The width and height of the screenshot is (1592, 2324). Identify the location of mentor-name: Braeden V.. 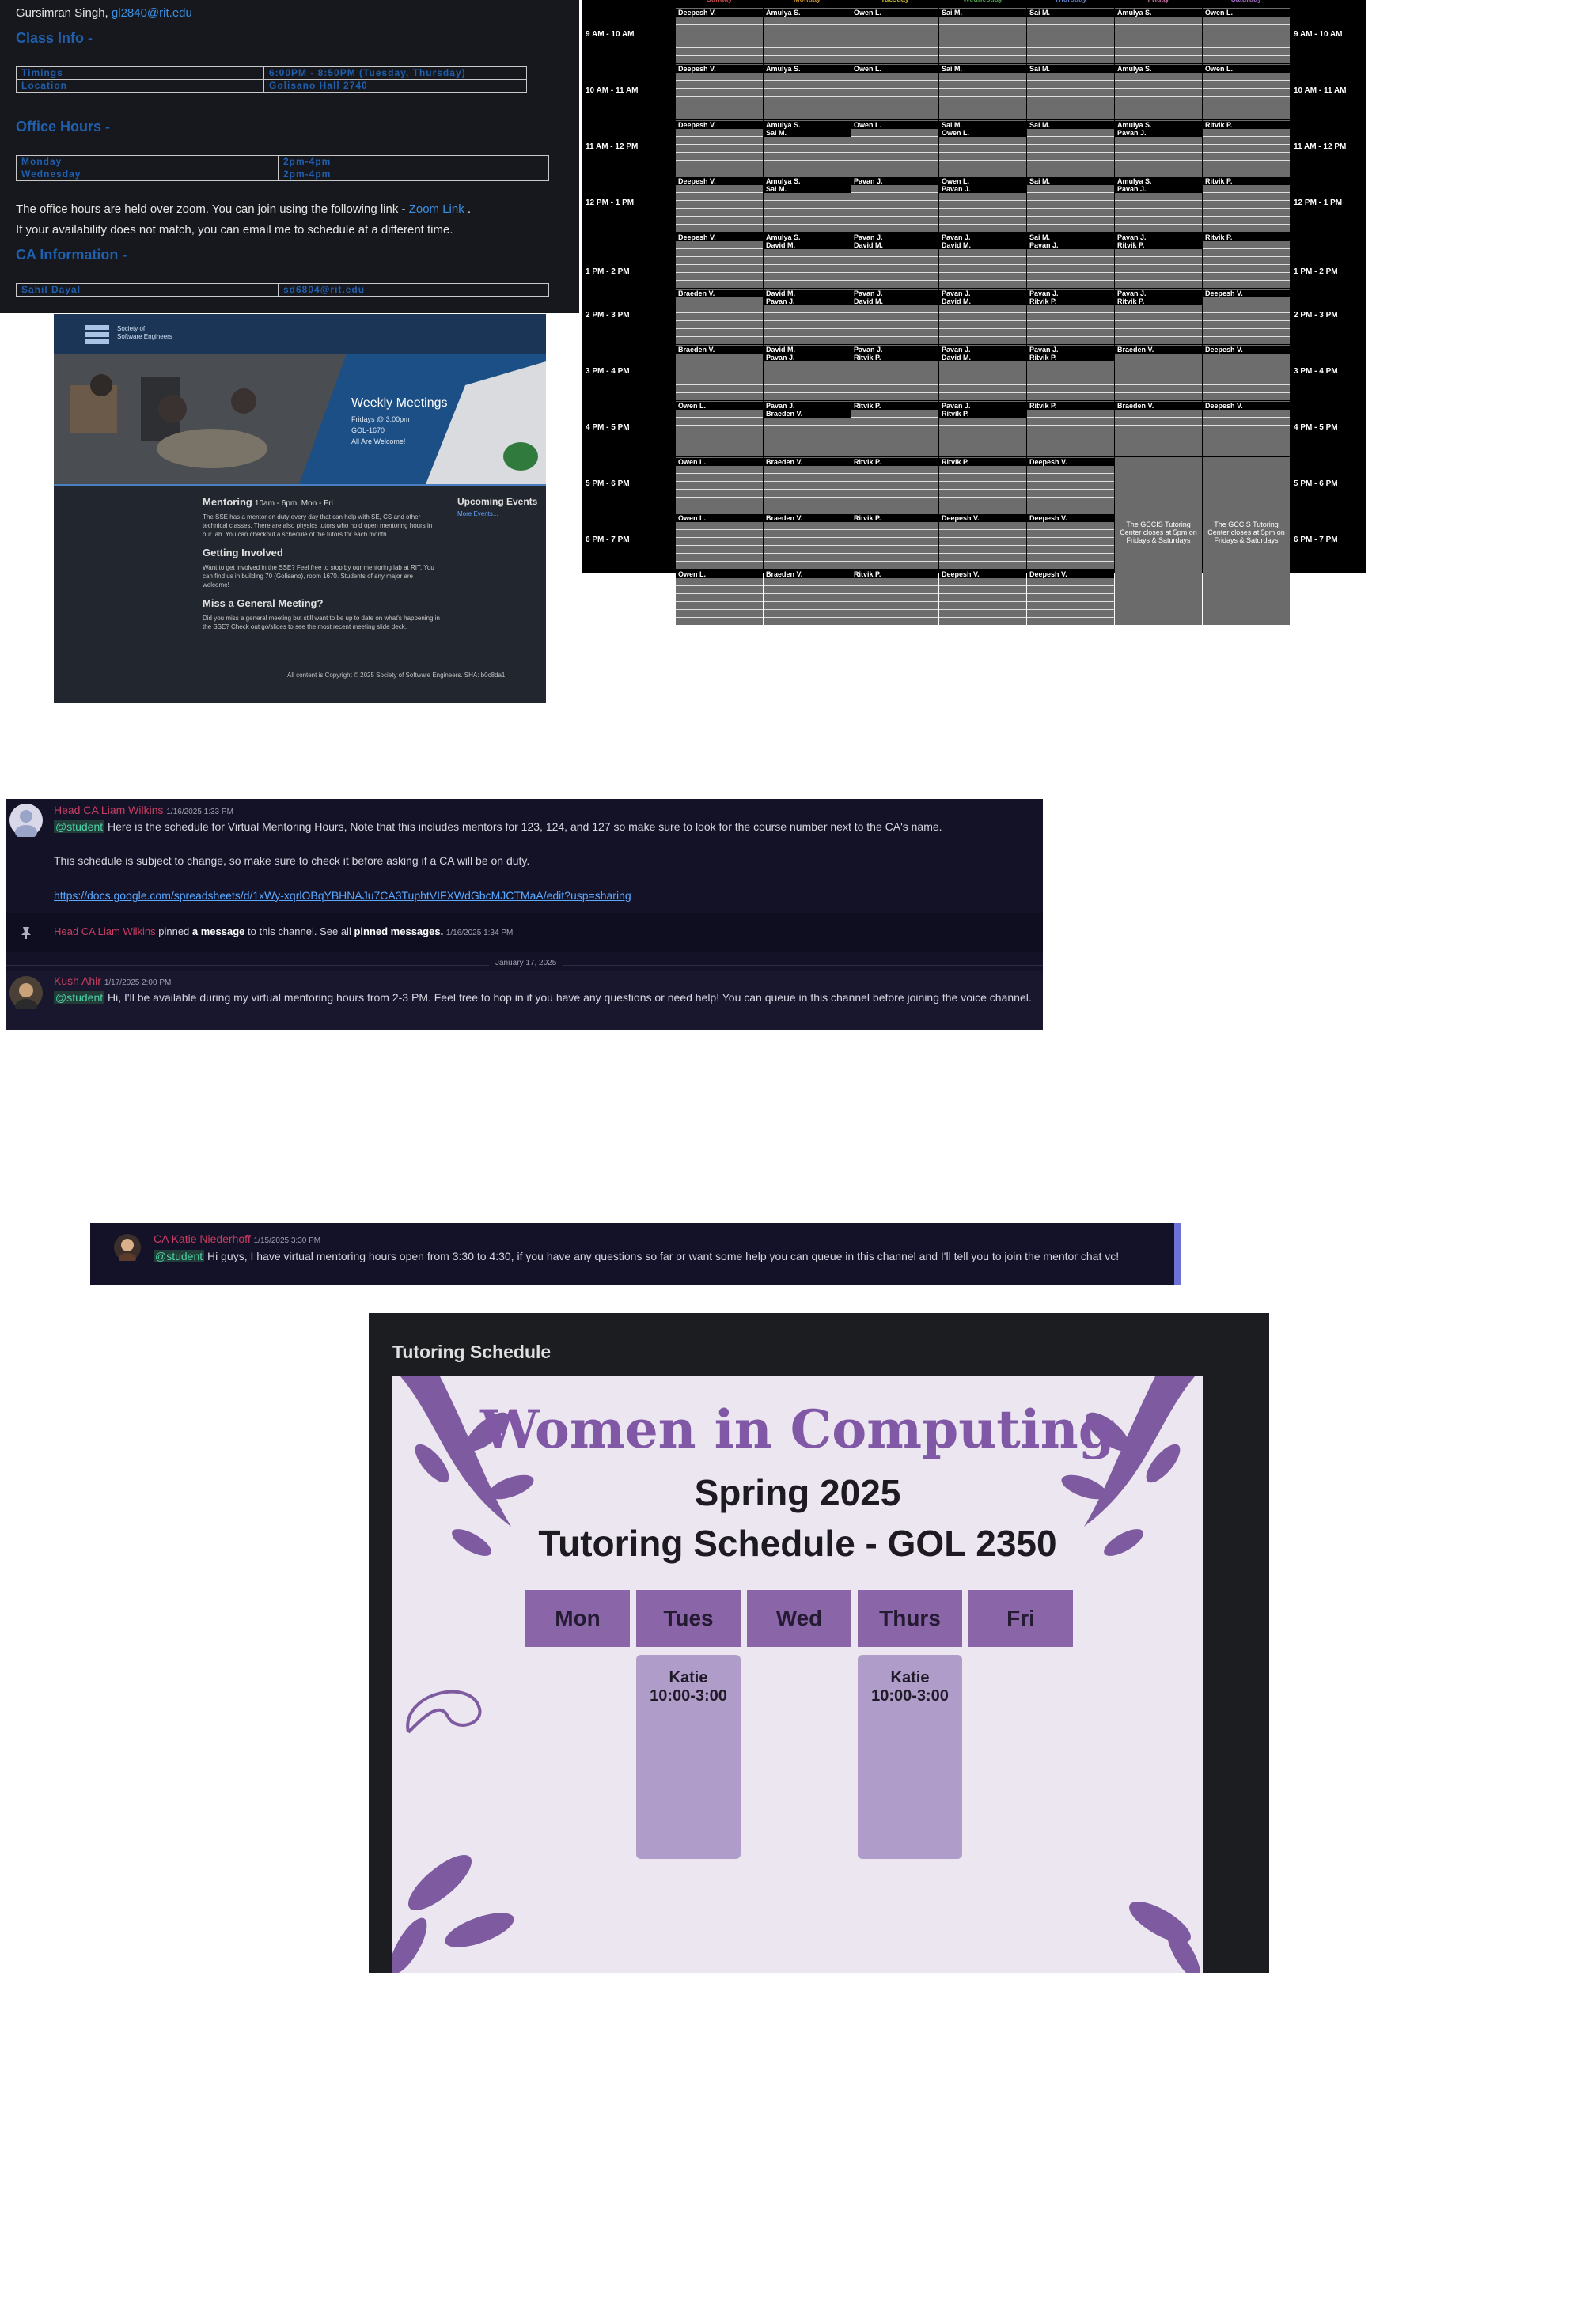
(1158, 350).